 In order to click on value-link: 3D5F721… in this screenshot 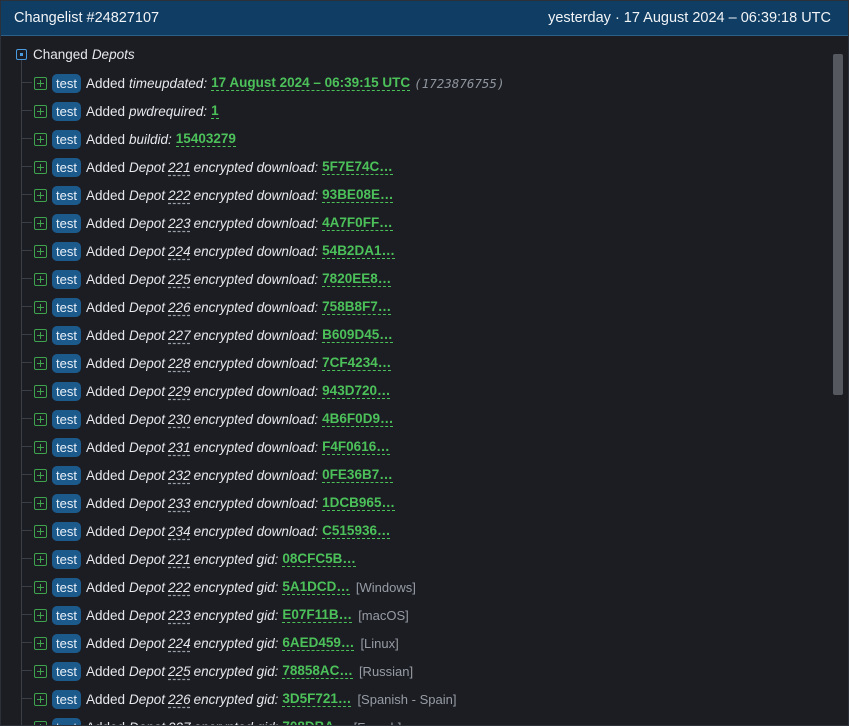, I will do `click(317, 699)`.